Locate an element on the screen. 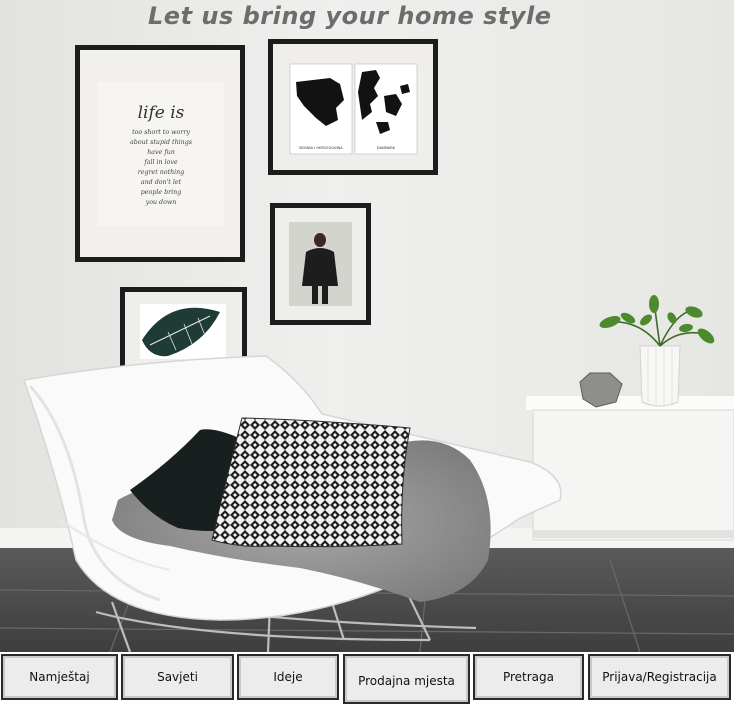 This screenshot has height=706, width=734. nav-button-label: Namještaj is located at coordinates (59, 677).